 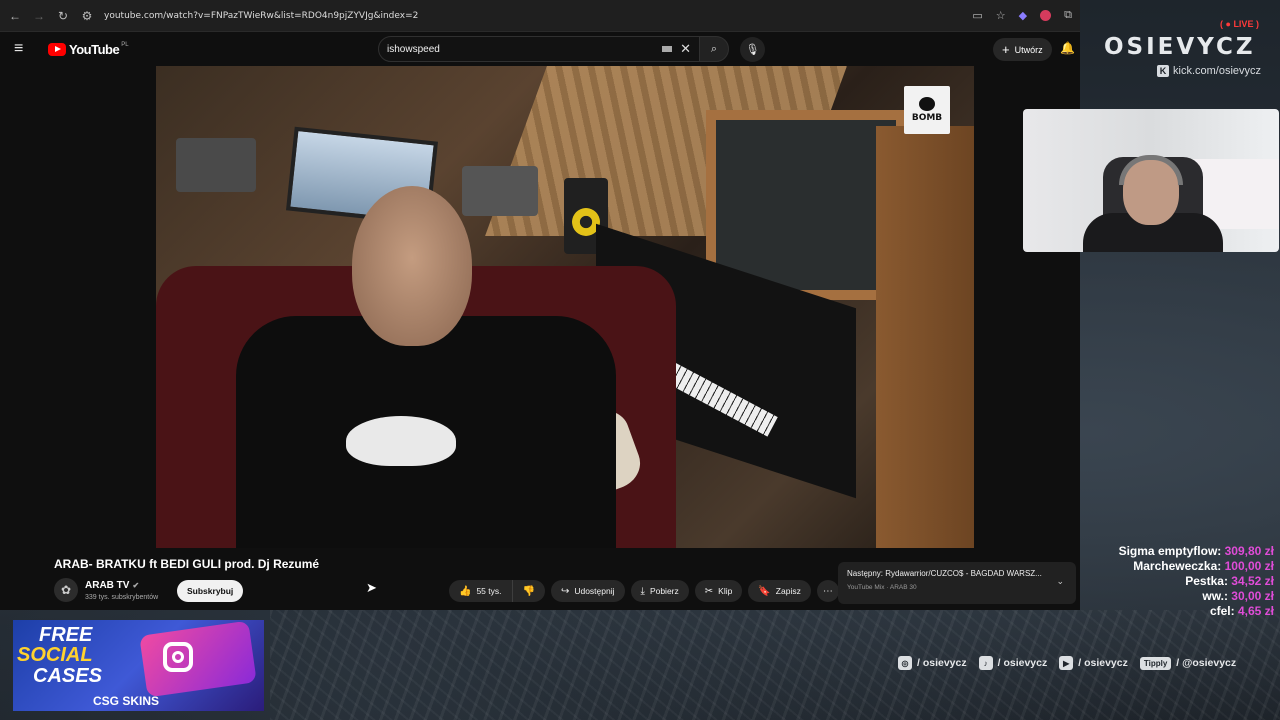 What do you see at coordinates (1060, 581) in the screenshot?
I see `chevron-down-icon: ⌄` at bounding box center [1060, 581].